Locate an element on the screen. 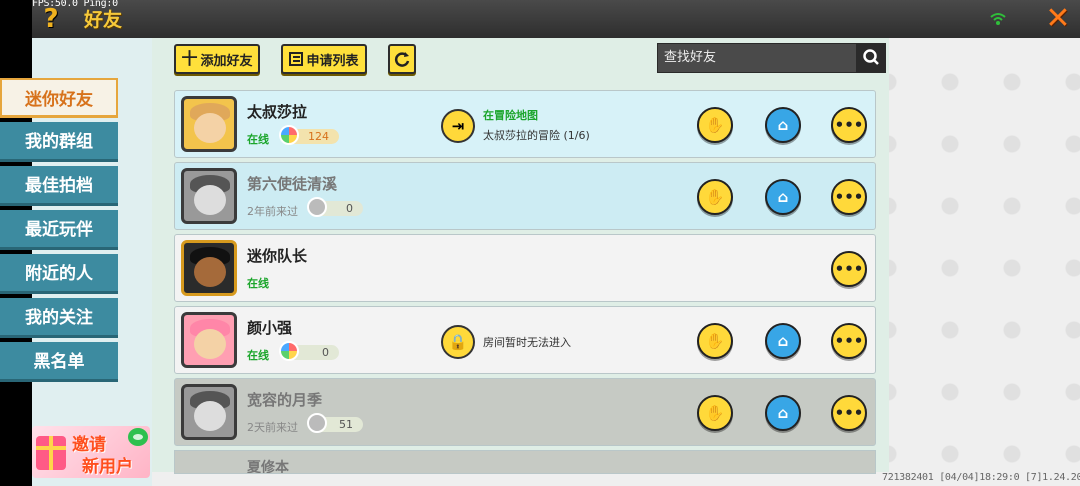 The image size is (1080, 486). build-info: 721382401 [04/04]18:29:0 [7]1.24.20 is located at coordinates (981, 477).